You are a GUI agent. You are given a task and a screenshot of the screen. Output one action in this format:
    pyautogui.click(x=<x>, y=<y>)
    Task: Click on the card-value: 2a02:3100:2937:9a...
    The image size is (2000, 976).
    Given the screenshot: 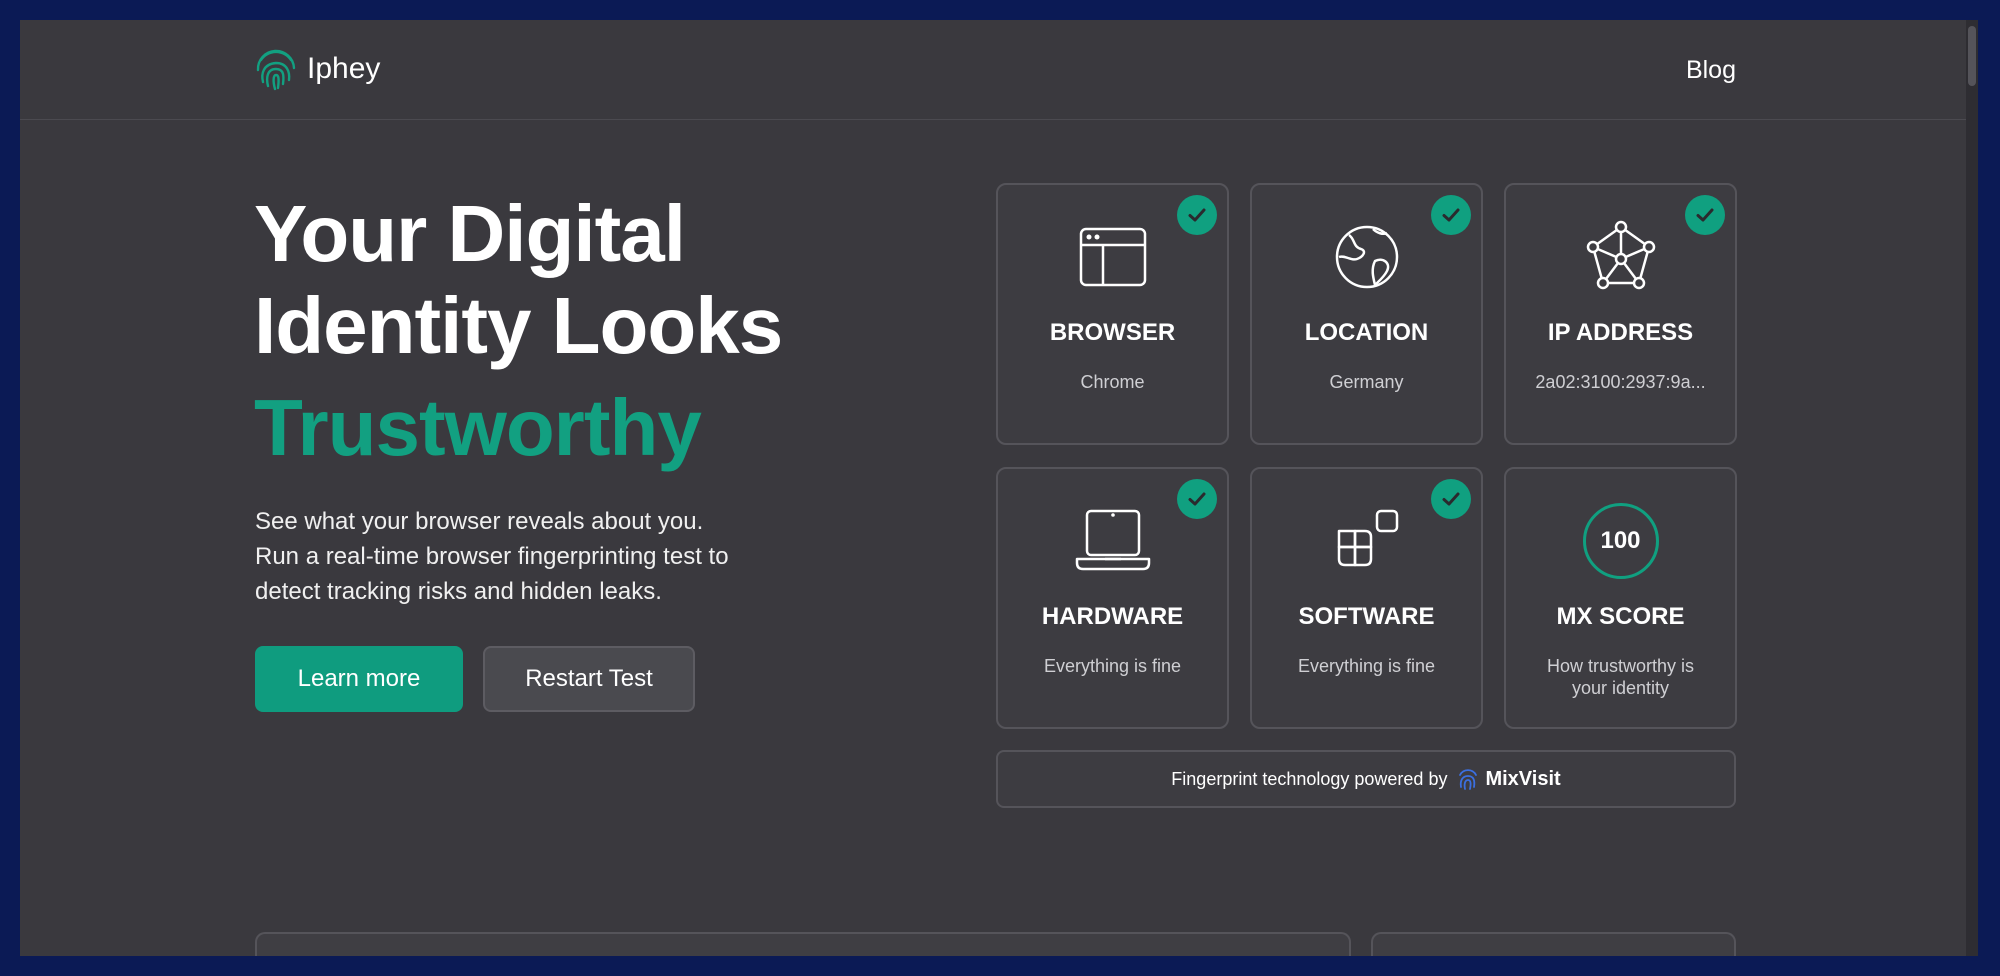 What is the action you would take?
    pyautogui.click(x=1620, y=382)
    